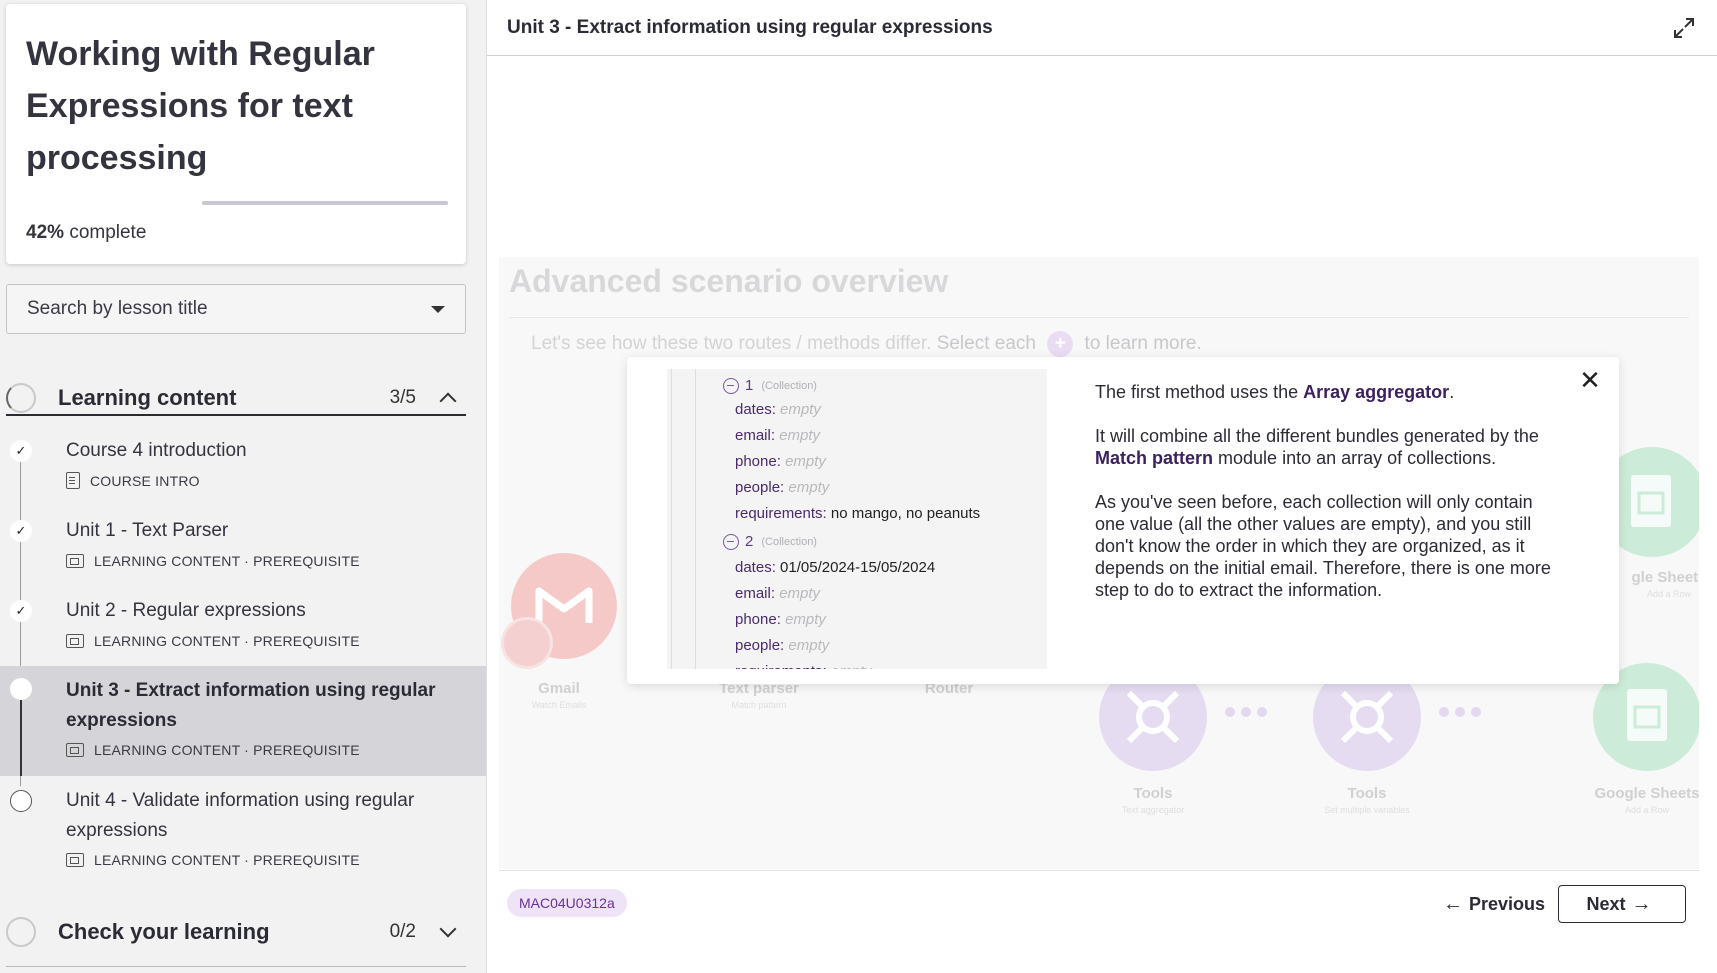 This screenshot has height=973, width=1717. What do you see at coordinates (1684, 28) in the screenshot?
I see `fullscreen-expand-icon` at bounding box center [1684, 28].